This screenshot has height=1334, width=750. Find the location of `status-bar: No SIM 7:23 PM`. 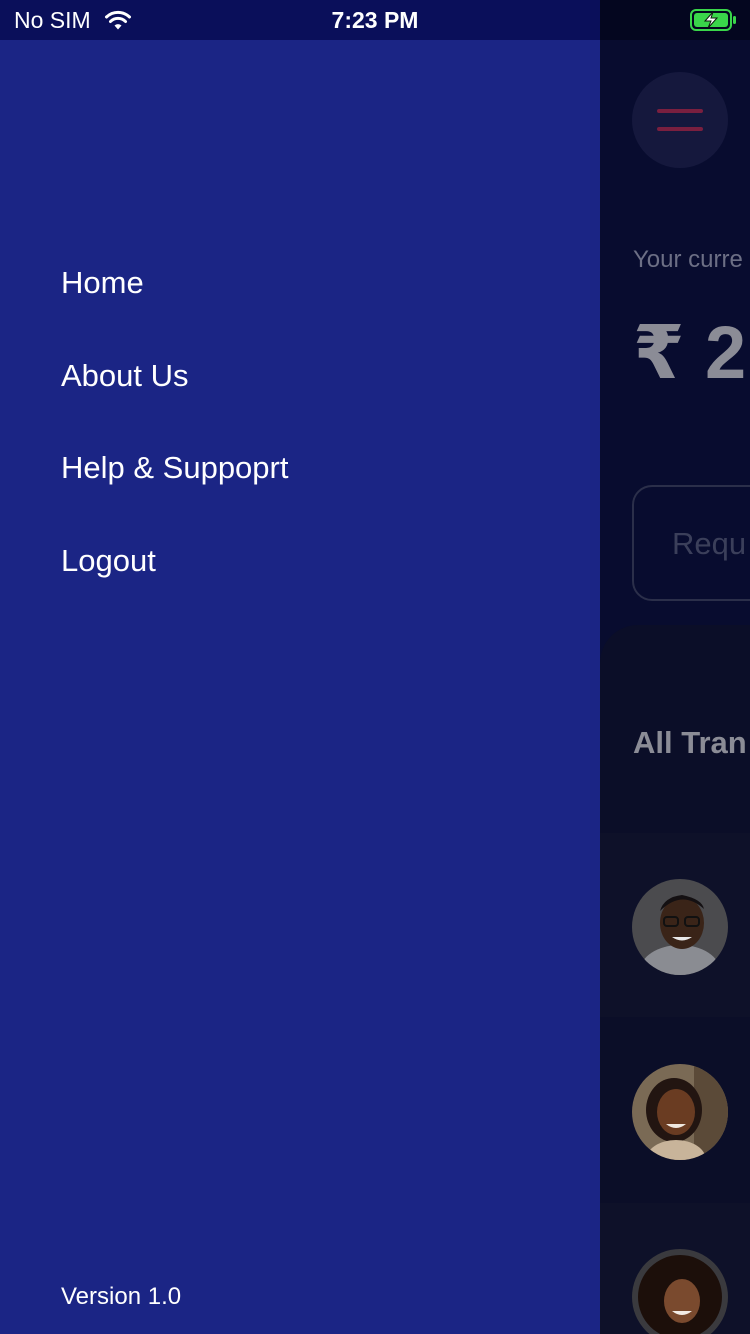

status-bar: No SIM 7:23 PM is located at coordinates (375, 20).